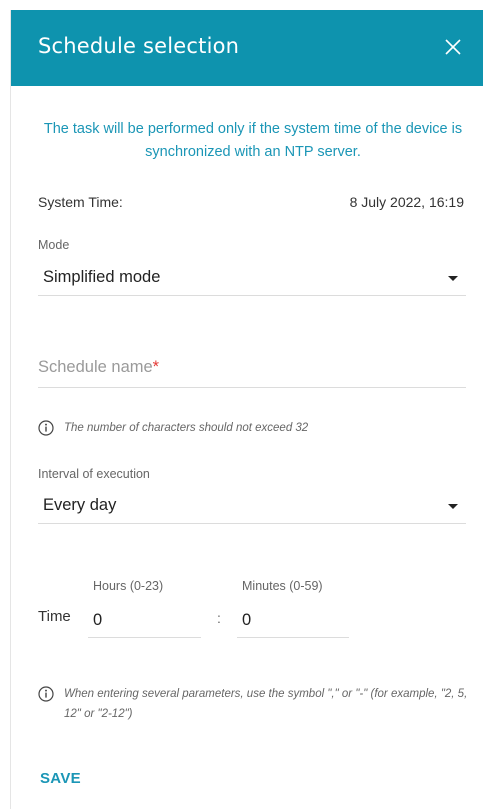 Image resolution: width=483 pixels, height=809 pixels. I want to click on mode-label: Mode, so click(54, 245).